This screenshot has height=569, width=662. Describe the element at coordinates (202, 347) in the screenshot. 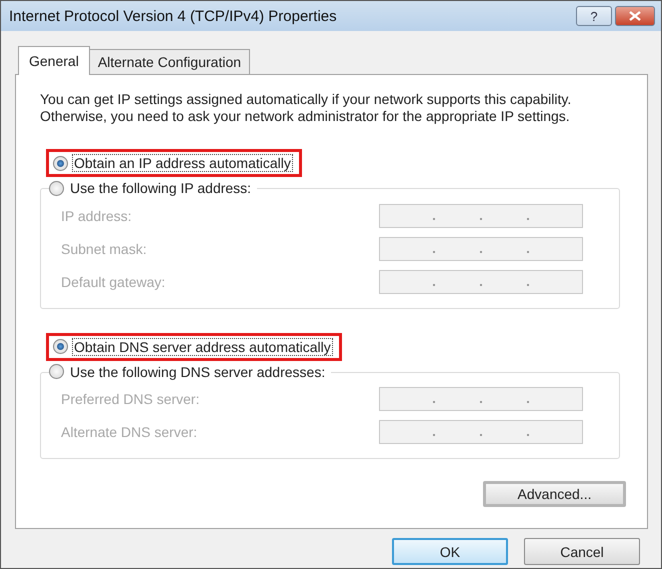

I see `radio-label: Obtain DNS server address automatically` at that location.